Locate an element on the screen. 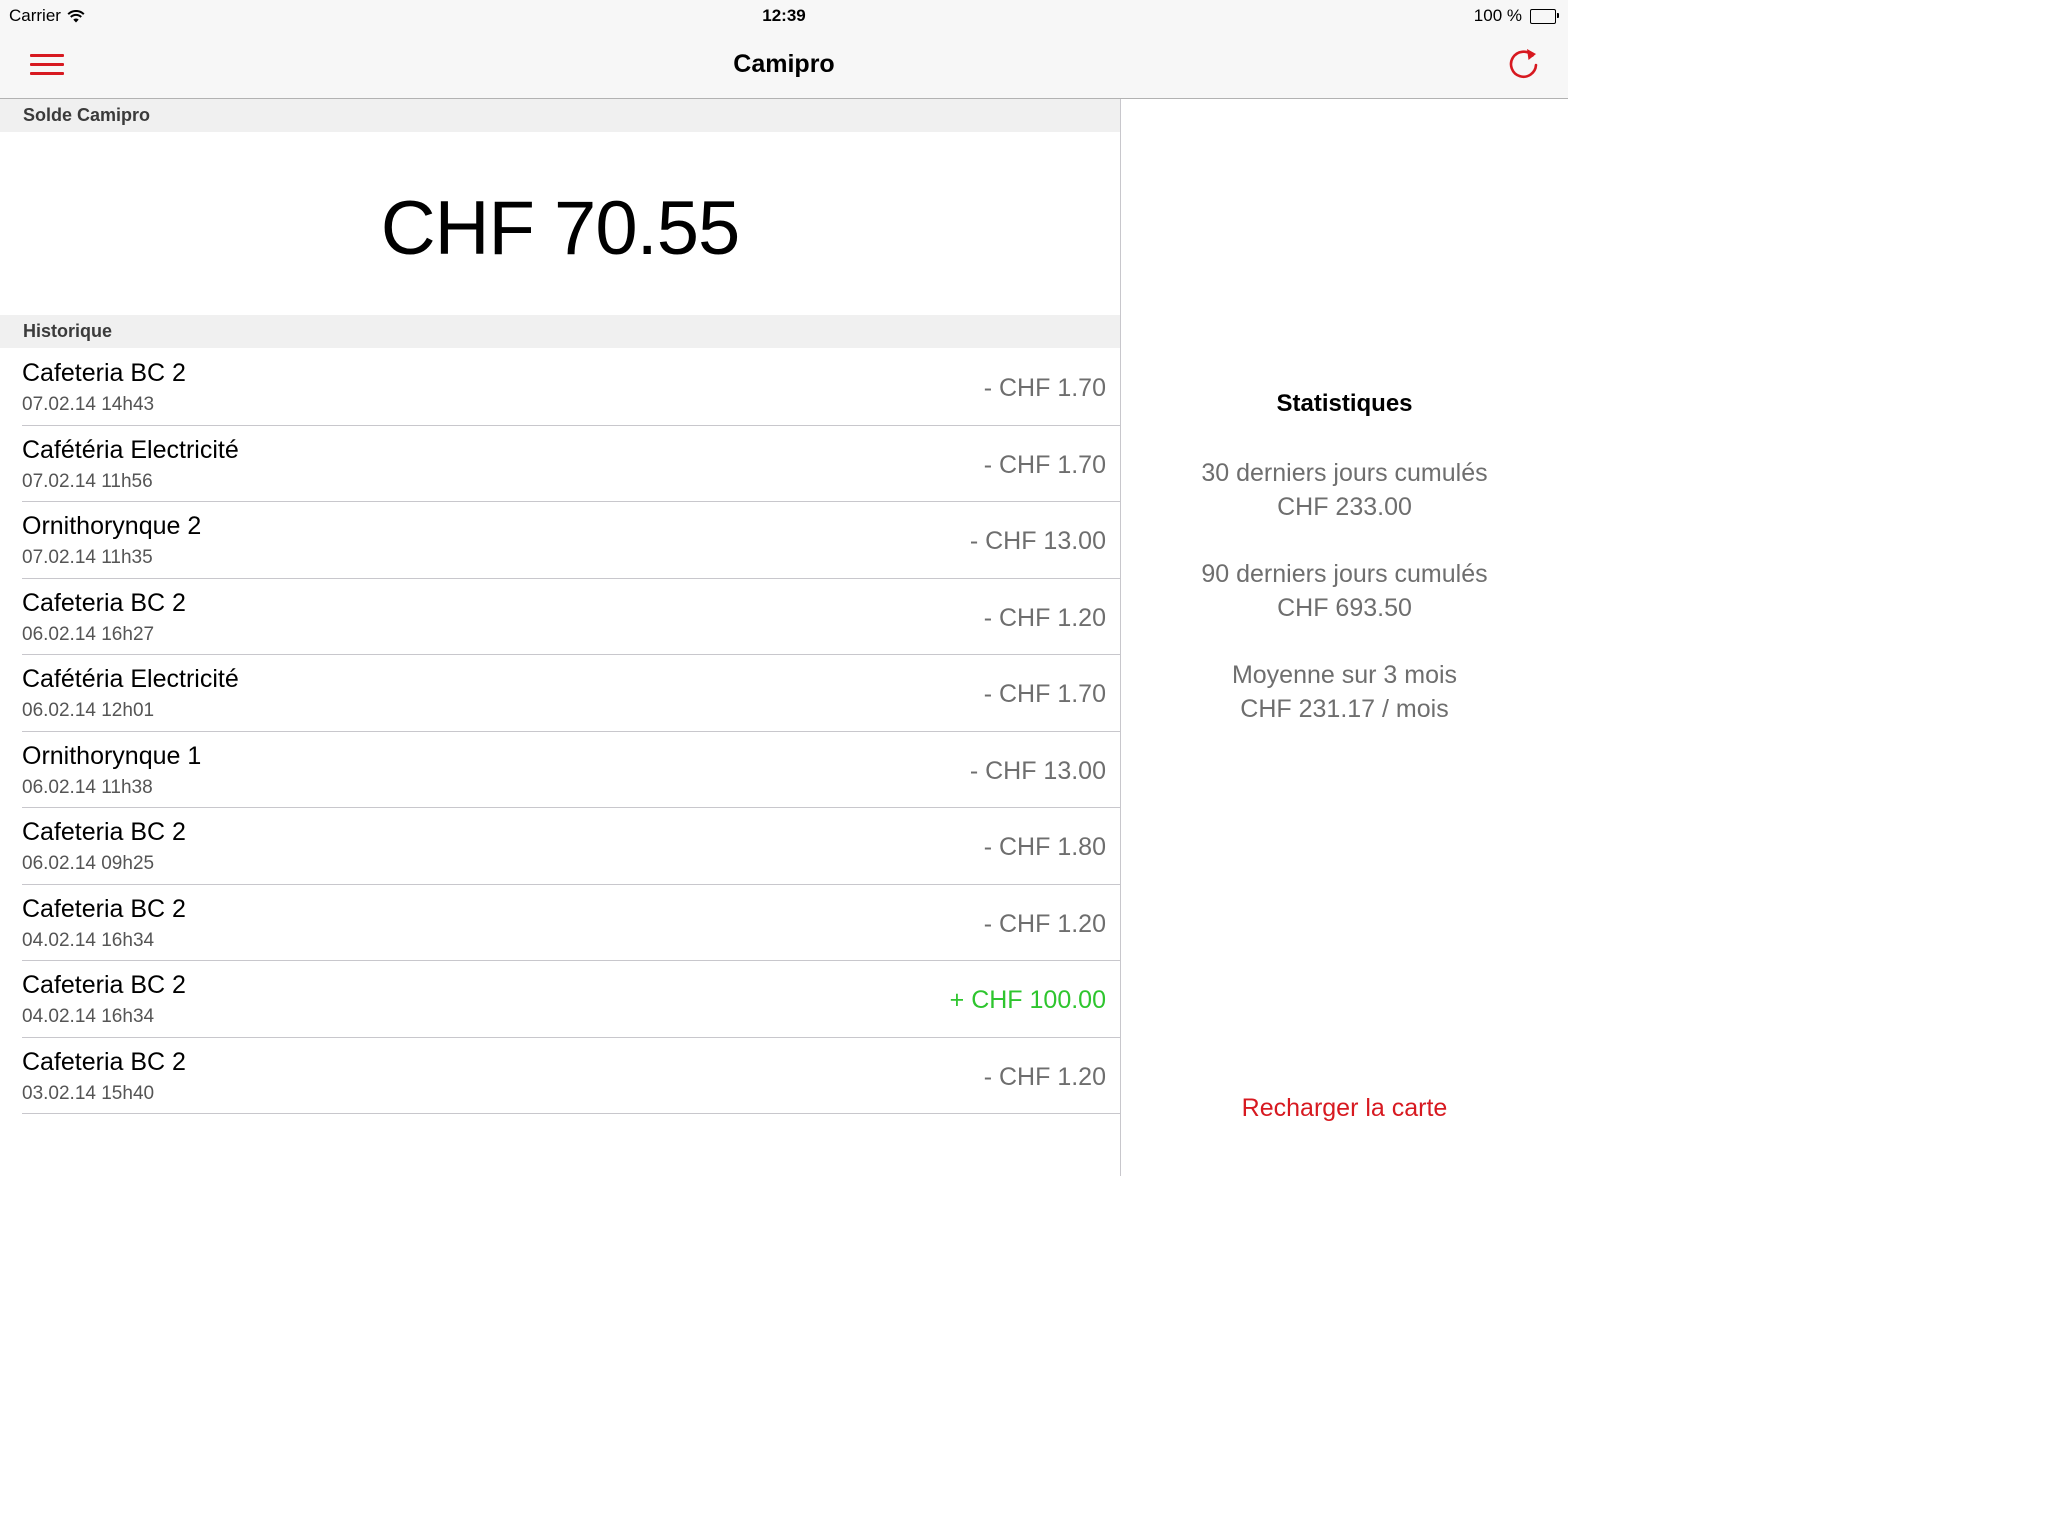  stat-label: 90 derniers jours cumulés is located at coordinates (1344, 574).